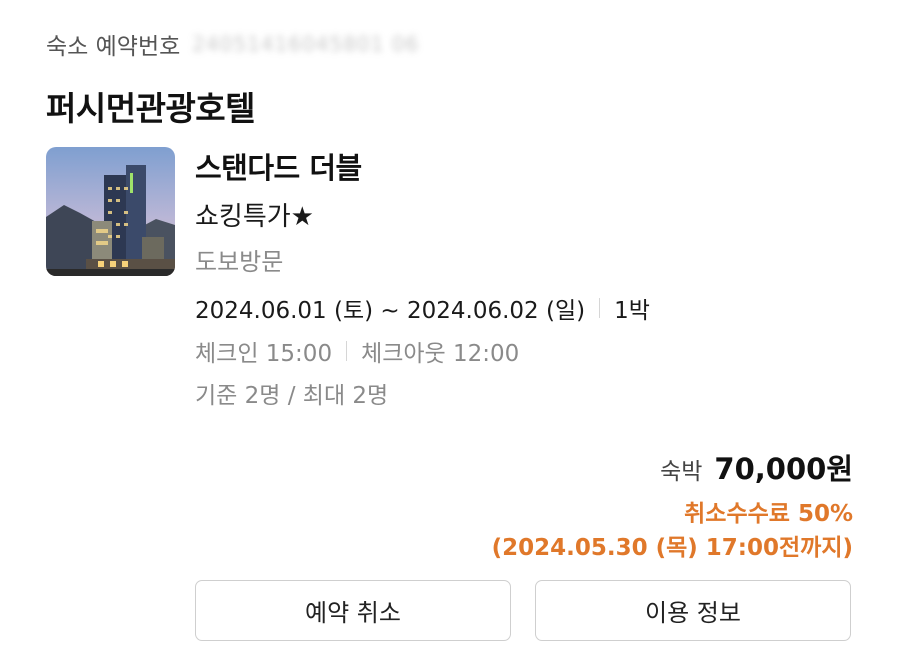  Describe the element at coordinates (390, 311) in the screenshot. I see `stay-dates: 2024.06.01 (토) ~ 2024.06.02 (일)` at that location.